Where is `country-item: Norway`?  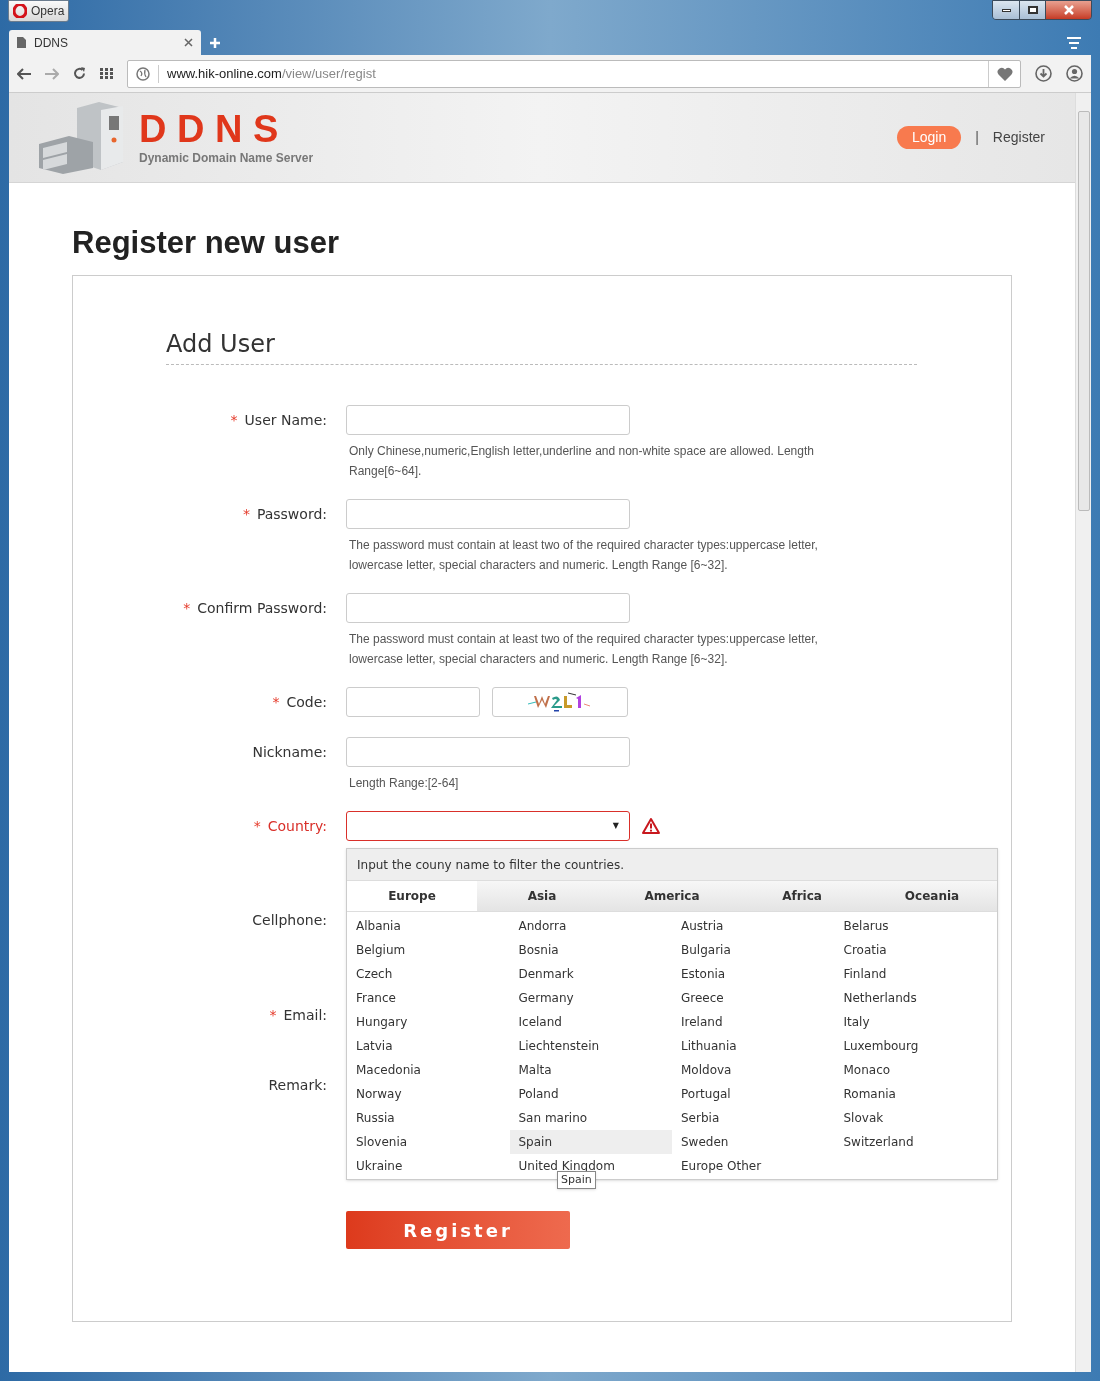
country-item: Norway is located at coordinates (428, 1094).